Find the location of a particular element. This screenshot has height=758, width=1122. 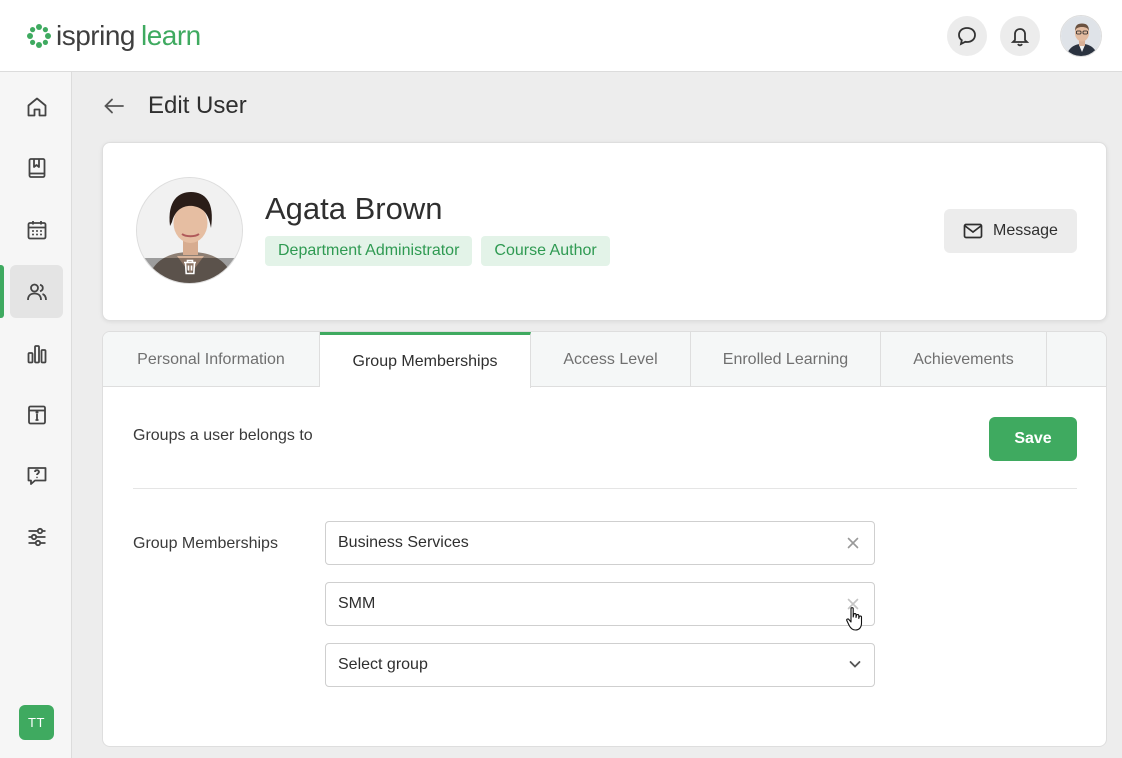

bell-icon is located at coordinates (1020, 37).